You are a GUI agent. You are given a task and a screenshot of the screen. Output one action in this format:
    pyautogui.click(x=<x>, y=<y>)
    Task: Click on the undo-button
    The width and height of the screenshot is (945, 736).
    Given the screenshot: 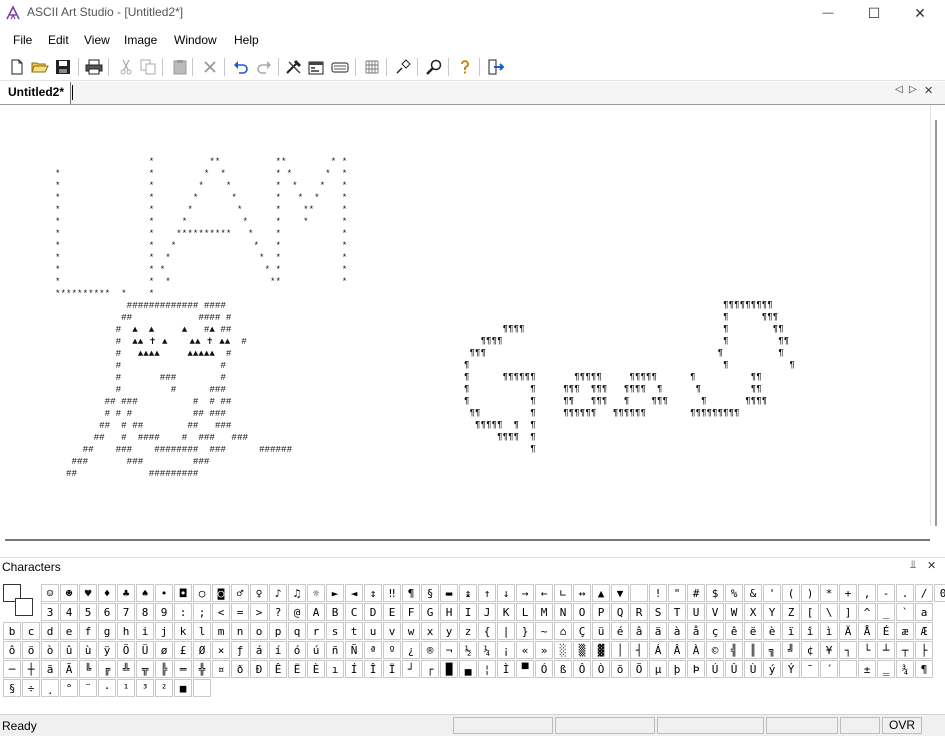 What is the action you would take?
    pyautogui.click(x=241, y=67)
    